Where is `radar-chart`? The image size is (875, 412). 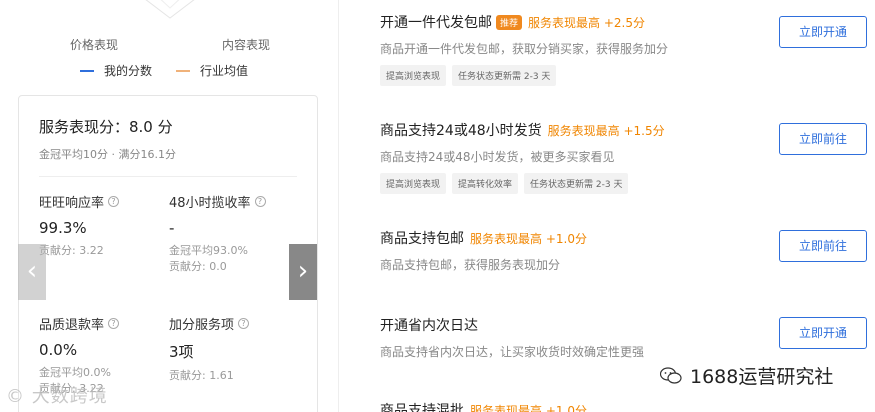
radar-chart is located at coordinates (170, 9).